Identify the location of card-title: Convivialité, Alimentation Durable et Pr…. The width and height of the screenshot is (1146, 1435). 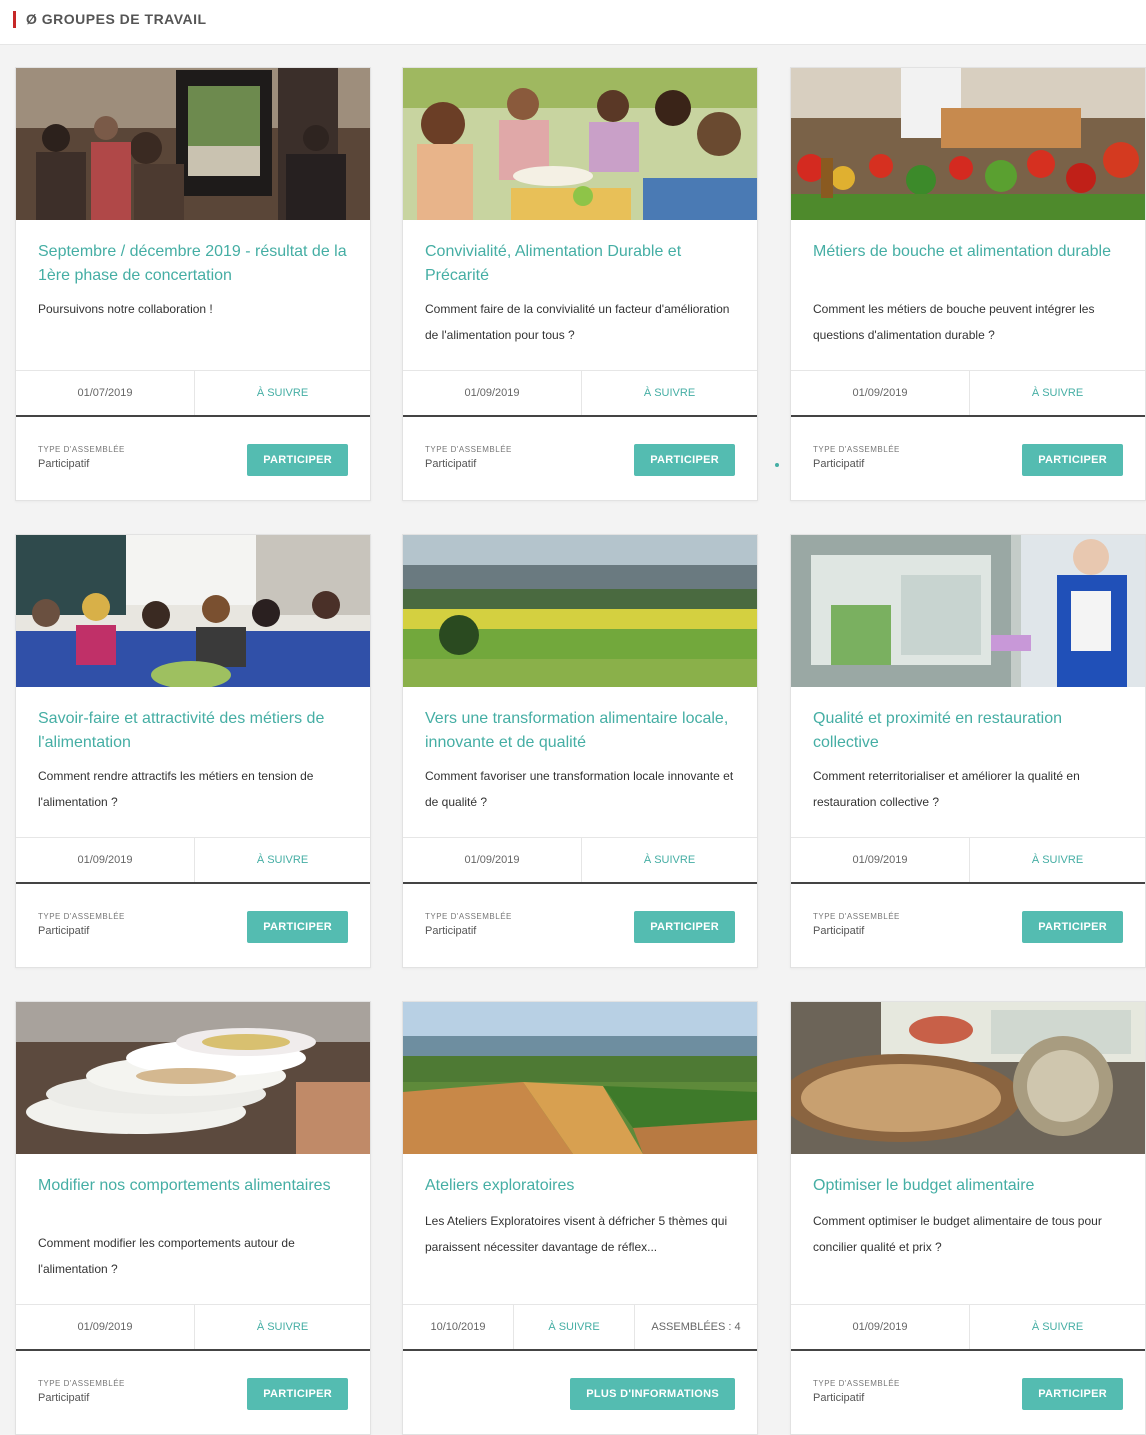
(584, 264).